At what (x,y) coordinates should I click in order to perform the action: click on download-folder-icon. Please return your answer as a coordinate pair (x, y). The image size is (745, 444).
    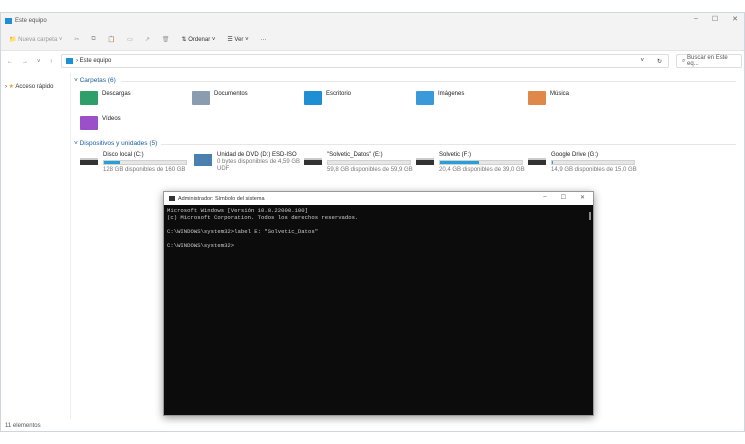
    Looking at the image, I should click on (89, 98).